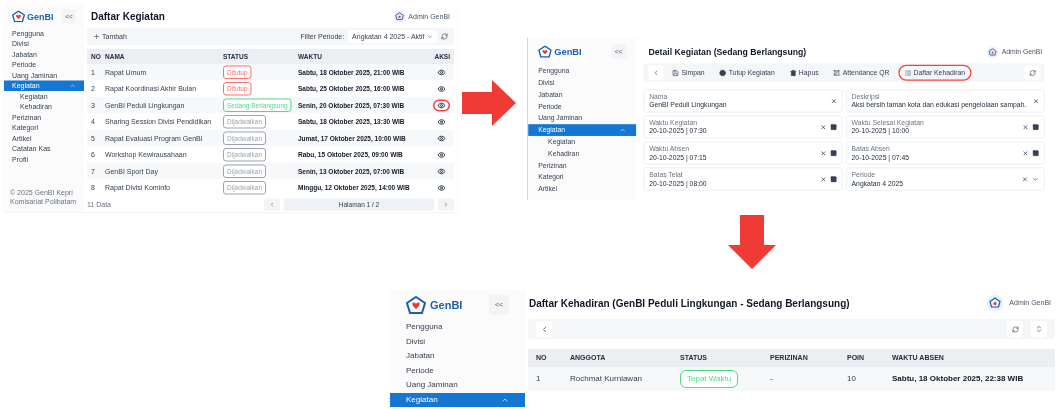 The height and width of the screenshot is (409, 1059). I want to click on page-title: Daftar Kehadiran (GenBI Peduli Lingkungan - Sedang Berlangsung), so click(689, 303).